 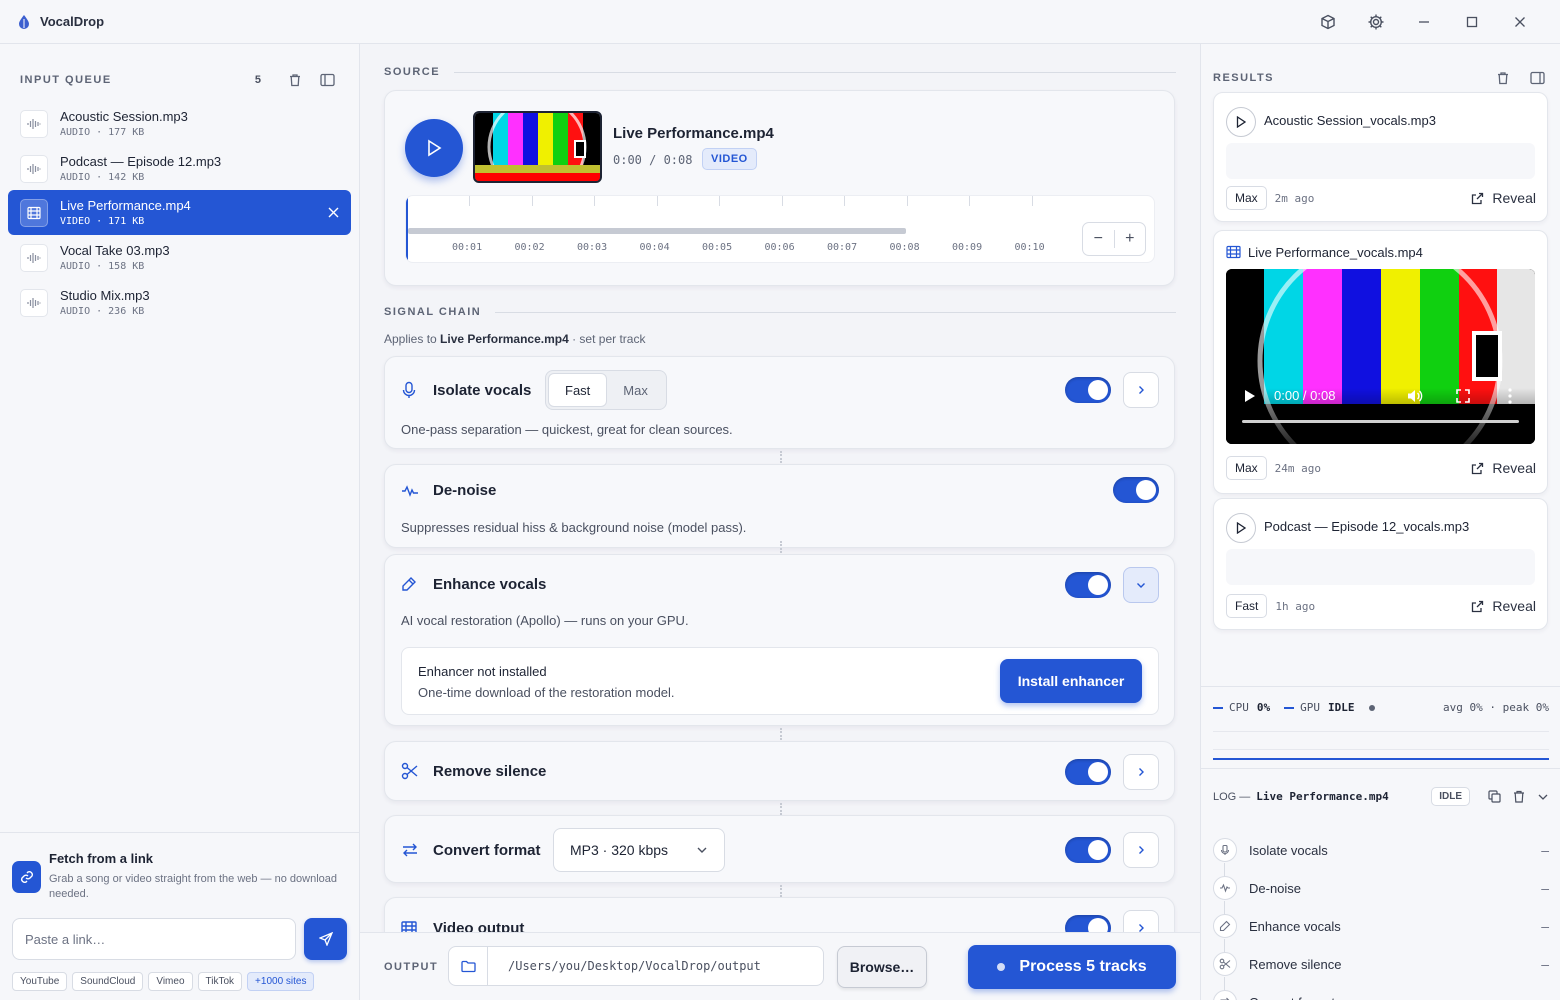 I want to click on play-button, so click(x=434, y=148).